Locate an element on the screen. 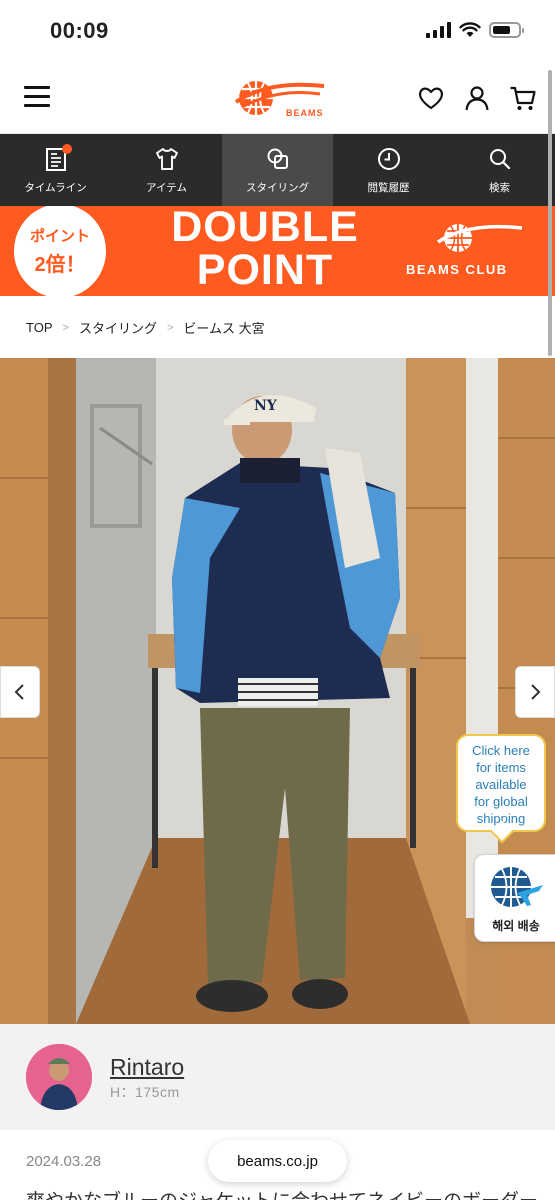 The image size is (555, 1200). staff-profile: Rintaro H：175cm is located at coordinates (277, 1077).